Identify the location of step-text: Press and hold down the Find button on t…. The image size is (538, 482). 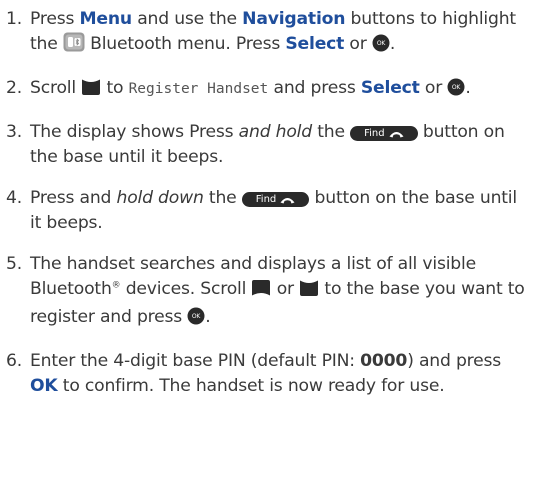
(273, 210).